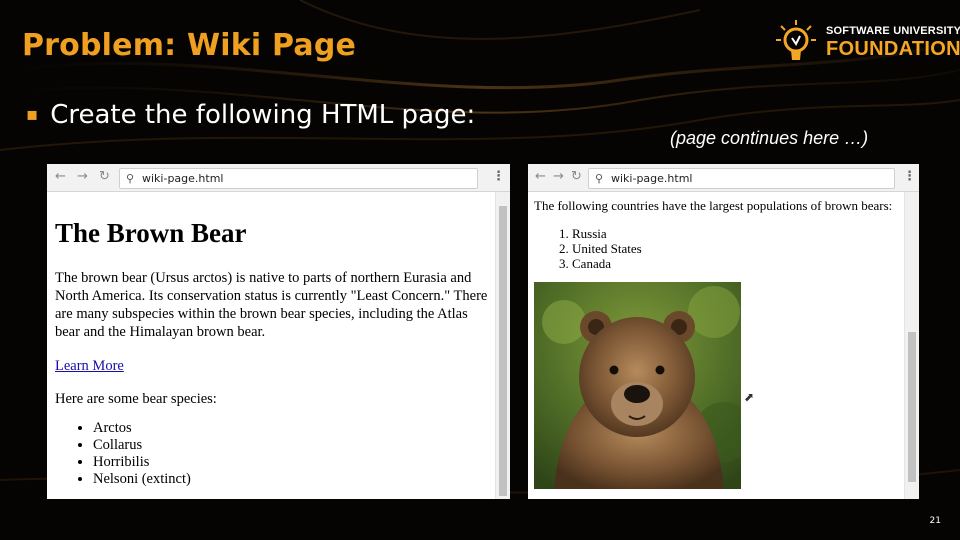 This screenshot has height=540, width=960. Describe the element at coordinates (738, 263) in the screenshot. I see `list-item: Canada` at that location.